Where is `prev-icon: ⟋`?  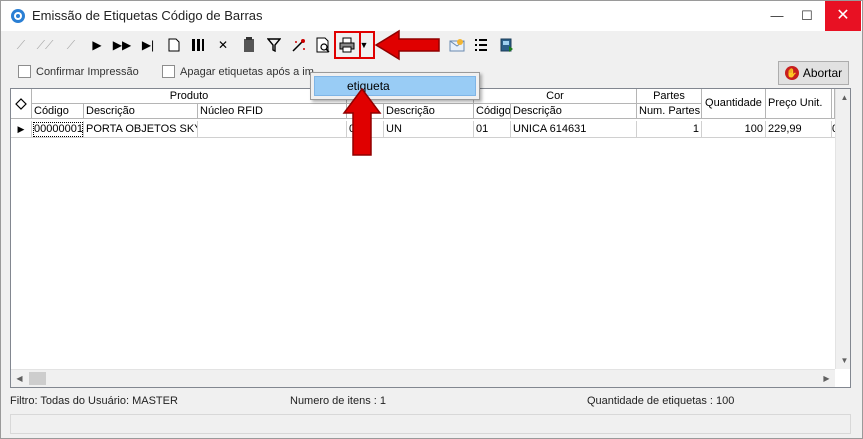
prev-icon: ⟋ is located at coordinates (71, 45).